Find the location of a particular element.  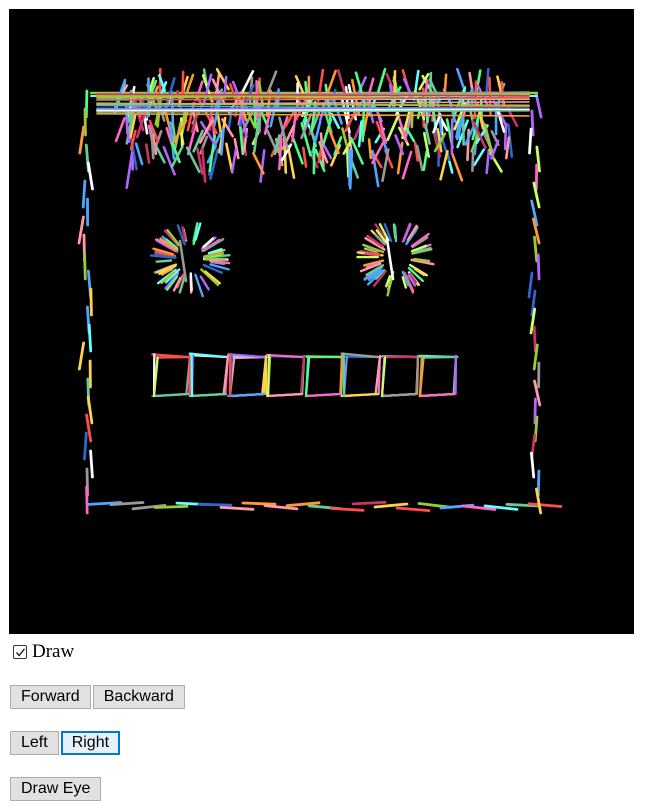

left-button: Left is located at coordinates (34, 743).